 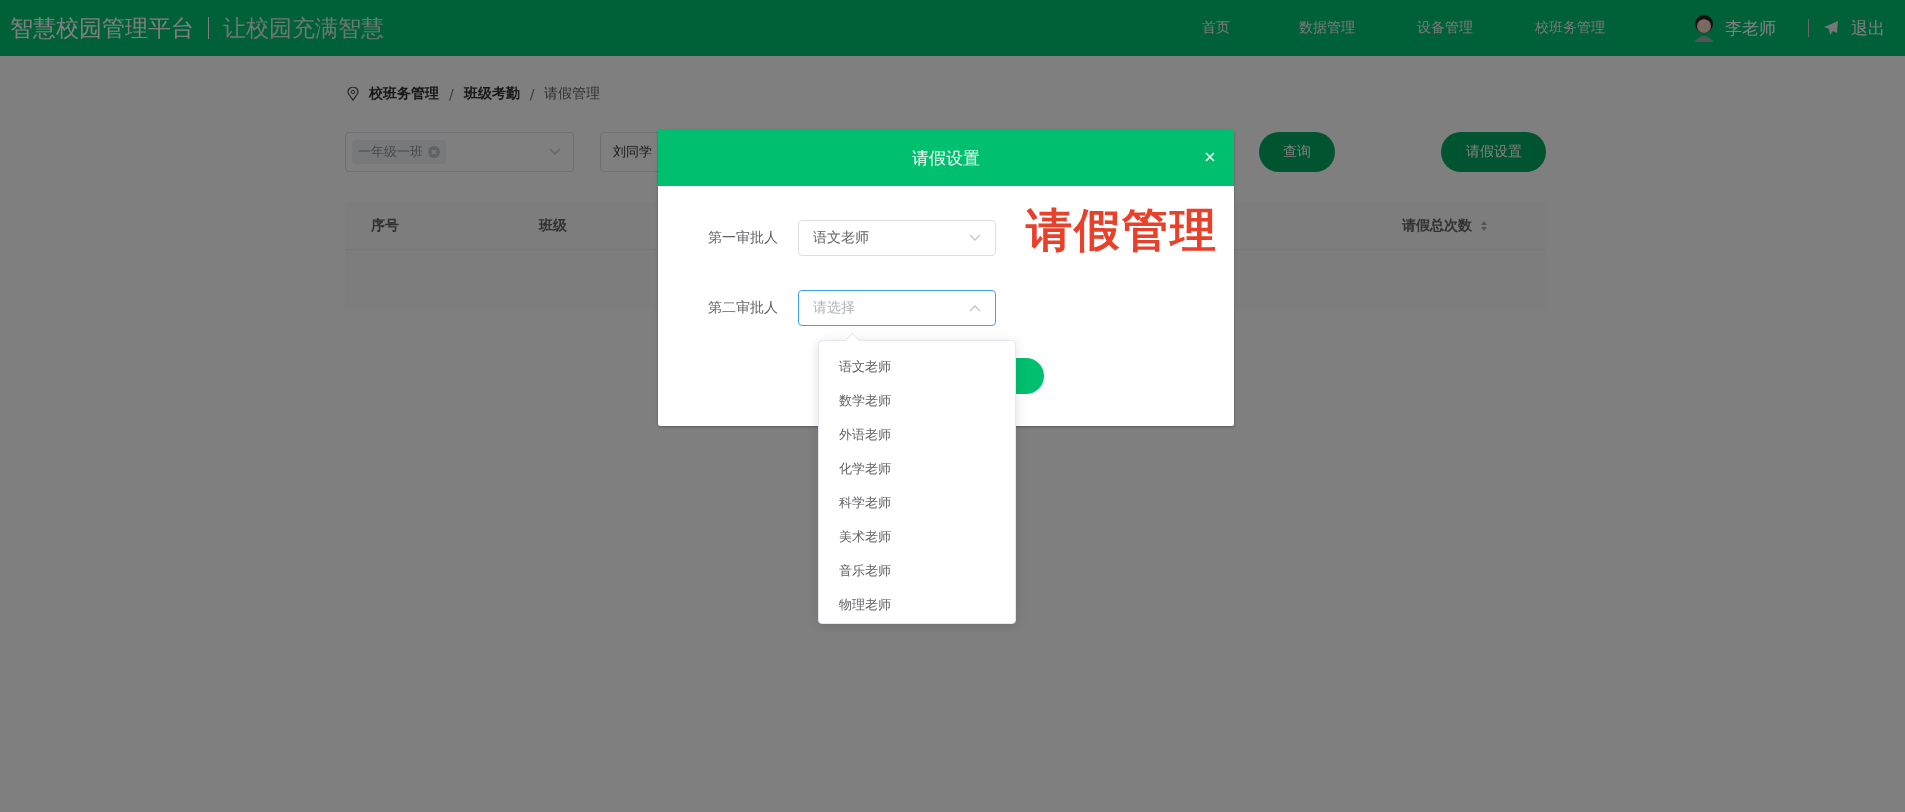 What do you see at coordinates (975, 308) in the screenshot?
I see `chevron-up-icon` at bounding box center [975, 308].